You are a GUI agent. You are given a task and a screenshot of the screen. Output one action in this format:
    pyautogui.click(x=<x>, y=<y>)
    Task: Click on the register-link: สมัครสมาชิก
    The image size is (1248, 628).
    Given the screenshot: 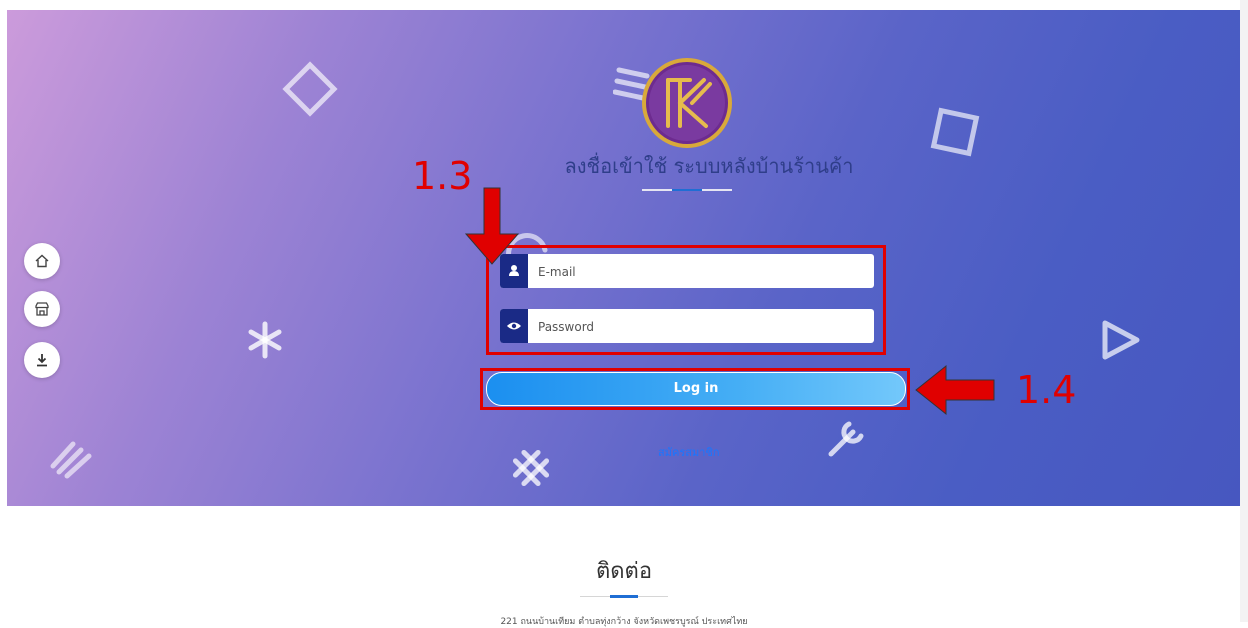 What is the action you would take?
    pyautogui.click(x=689, y=452)
    